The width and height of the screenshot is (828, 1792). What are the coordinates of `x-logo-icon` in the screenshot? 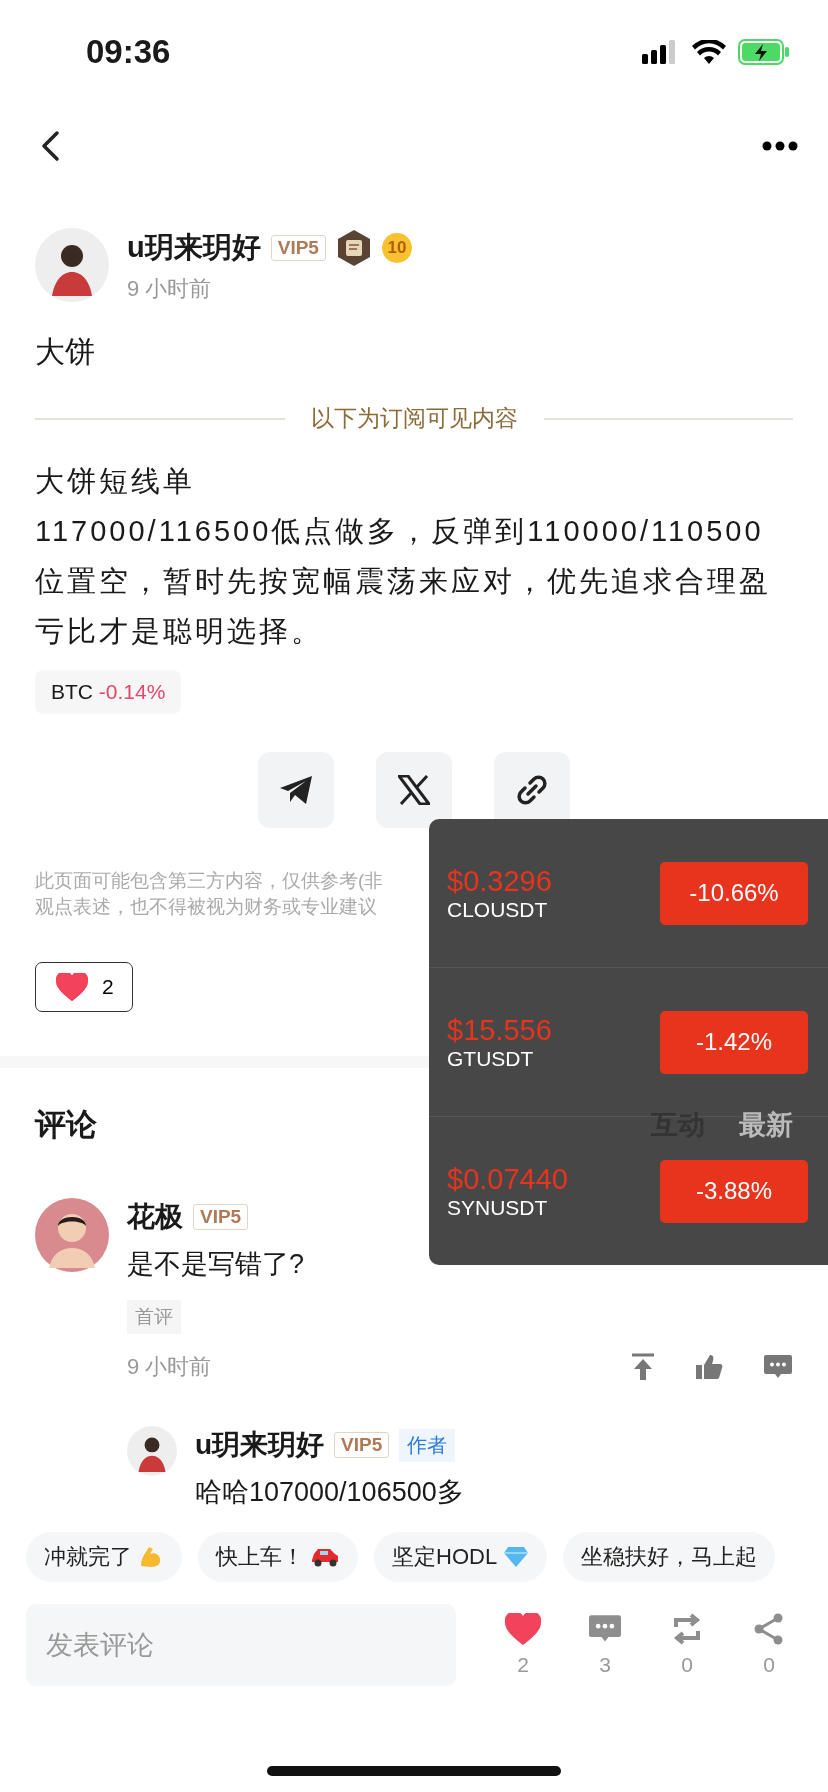 It's located at (414, 790).